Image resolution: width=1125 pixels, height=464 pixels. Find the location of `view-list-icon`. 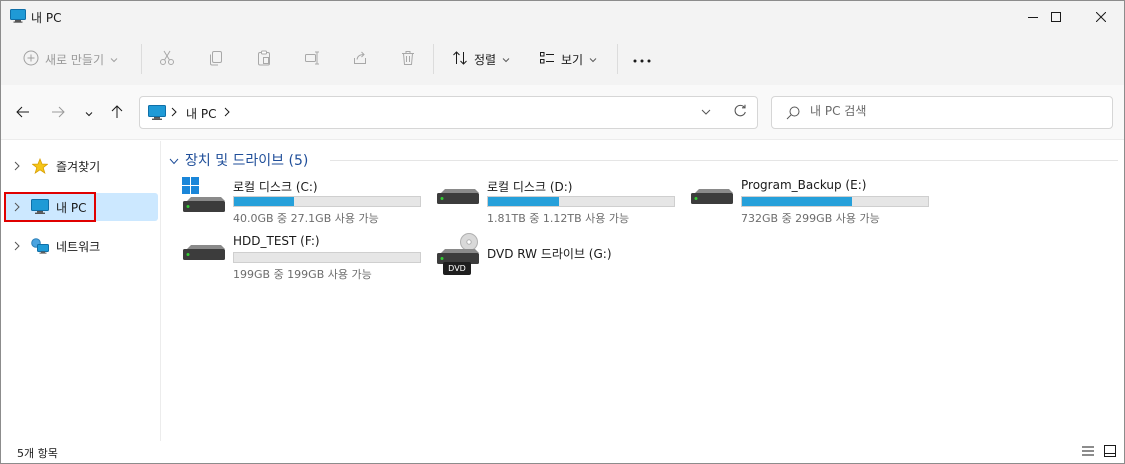

view-list-icon is located at coordinates (547, 59).